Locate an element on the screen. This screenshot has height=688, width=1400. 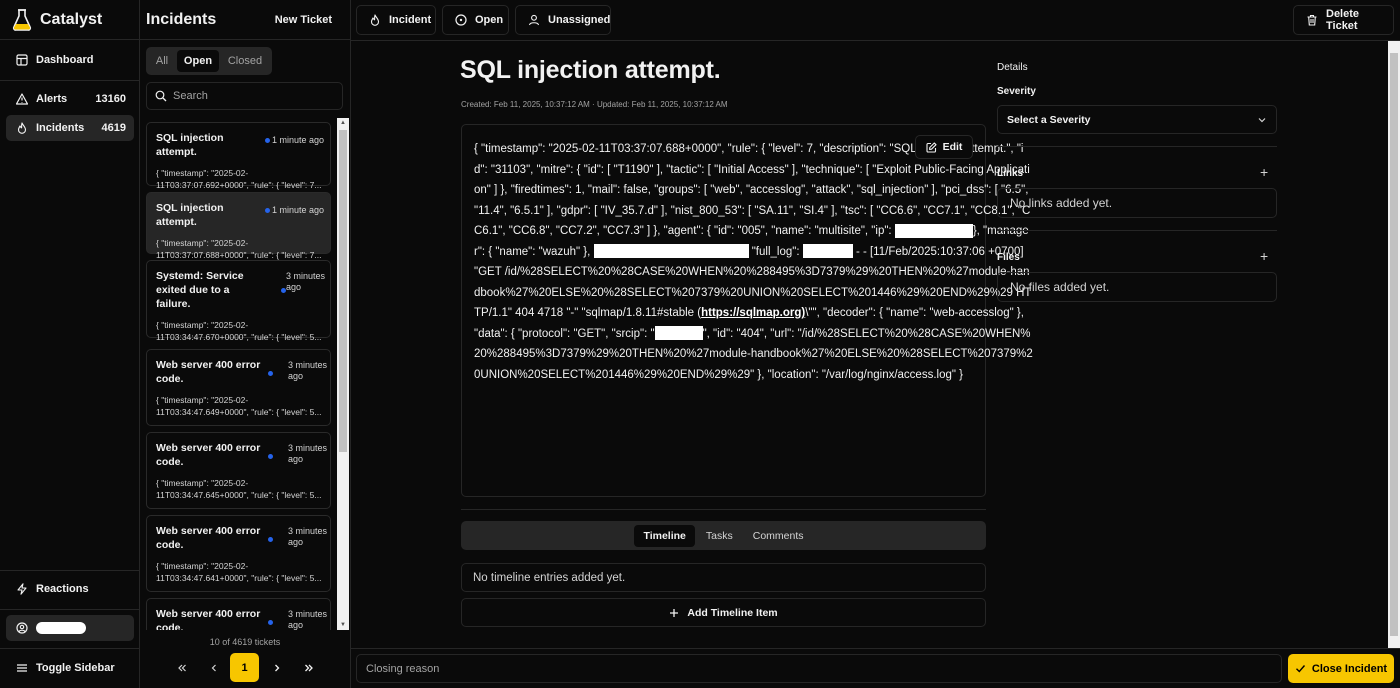
toggle-sidebar-label: Toggle Sidebar is located at coordinates (75, 668).